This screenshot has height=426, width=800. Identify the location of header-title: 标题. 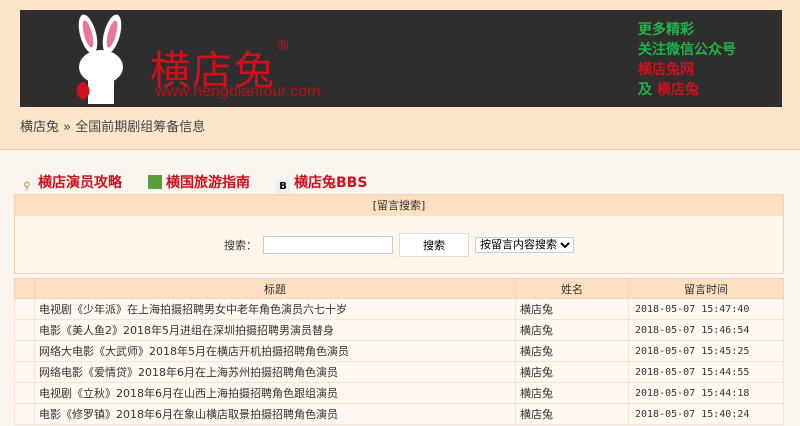
(275, 288).